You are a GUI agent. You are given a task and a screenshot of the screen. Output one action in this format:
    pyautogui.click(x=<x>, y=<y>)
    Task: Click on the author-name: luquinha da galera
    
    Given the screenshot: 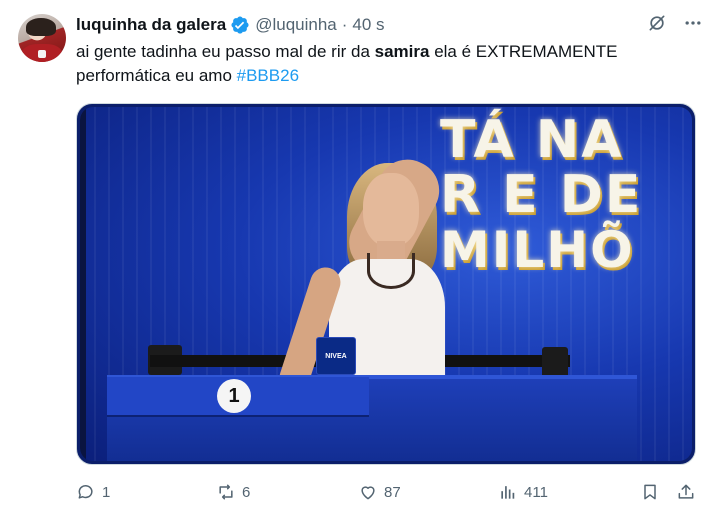 What is the action you would take?
    pyautogui.click(x=151, y=25)
    